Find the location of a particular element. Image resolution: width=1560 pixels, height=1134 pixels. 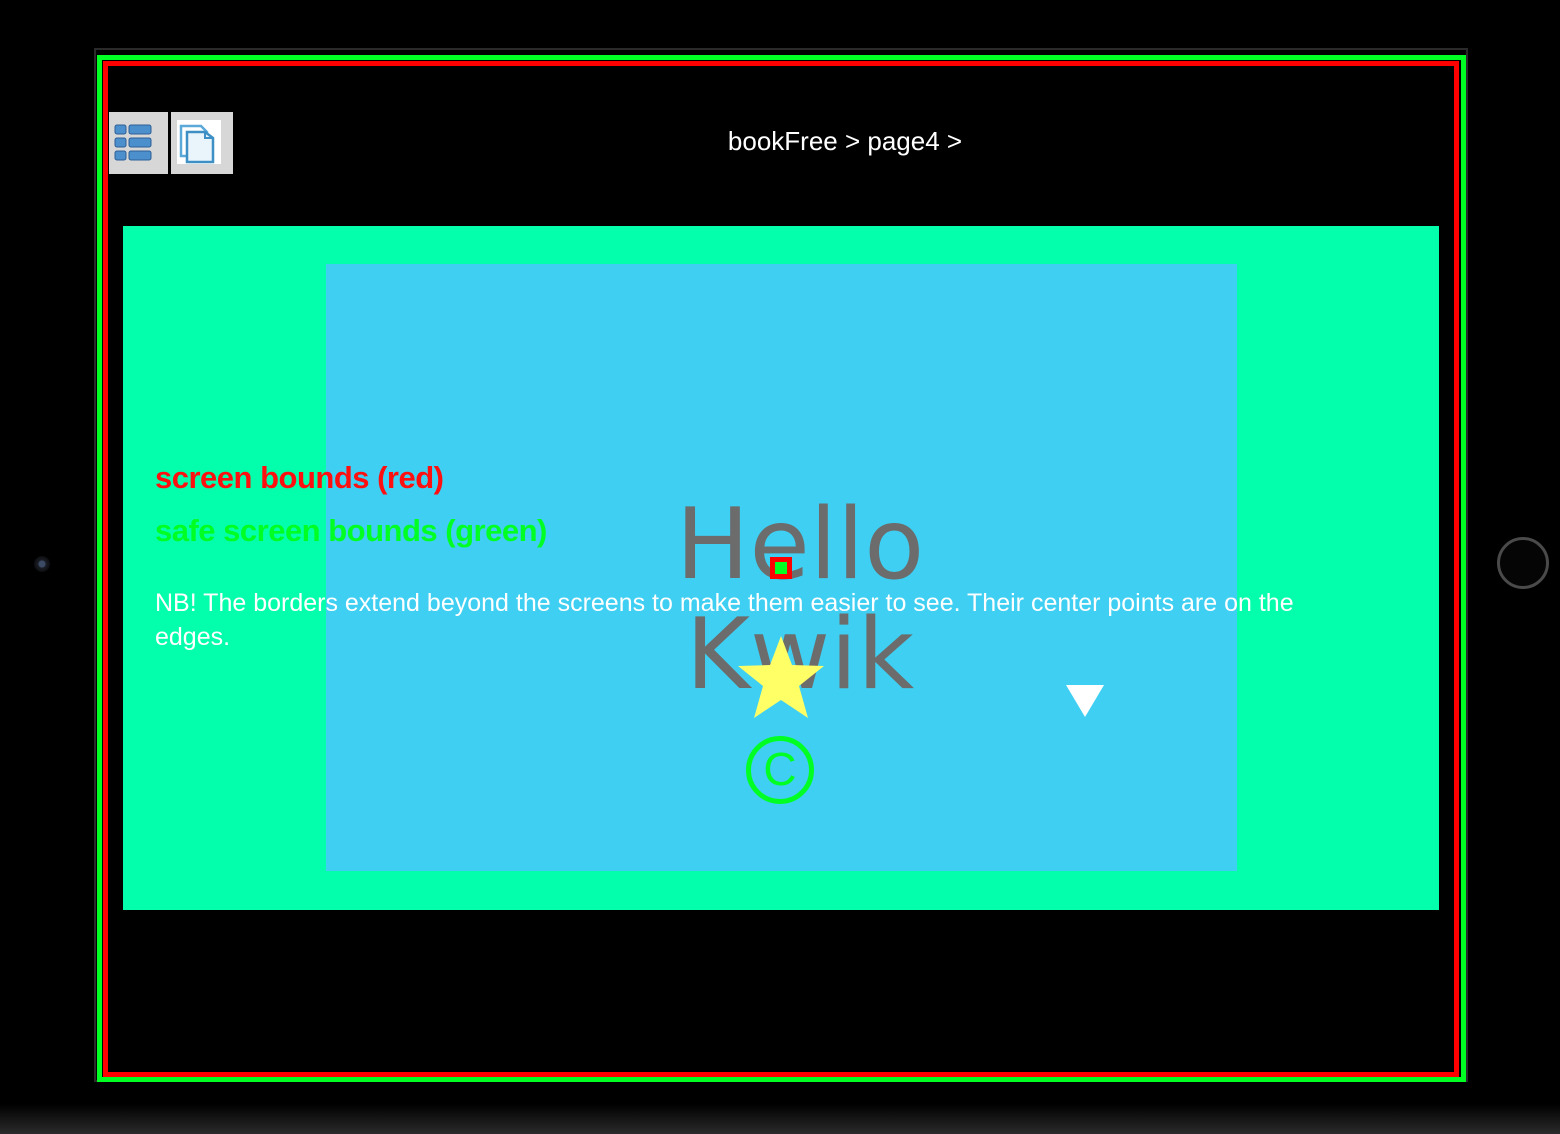

camera-icon is located at coordinates (42, 564).